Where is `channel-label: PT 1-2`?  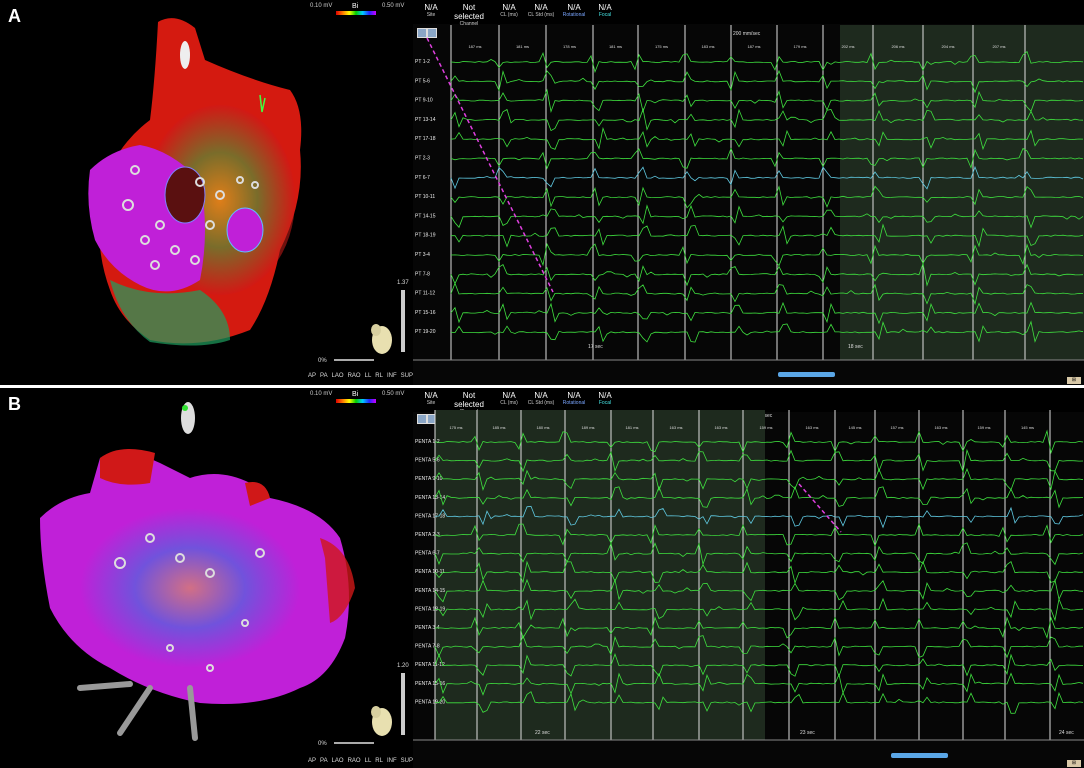 channel-label: PT 1-2 is located at coordinates (422, 62).